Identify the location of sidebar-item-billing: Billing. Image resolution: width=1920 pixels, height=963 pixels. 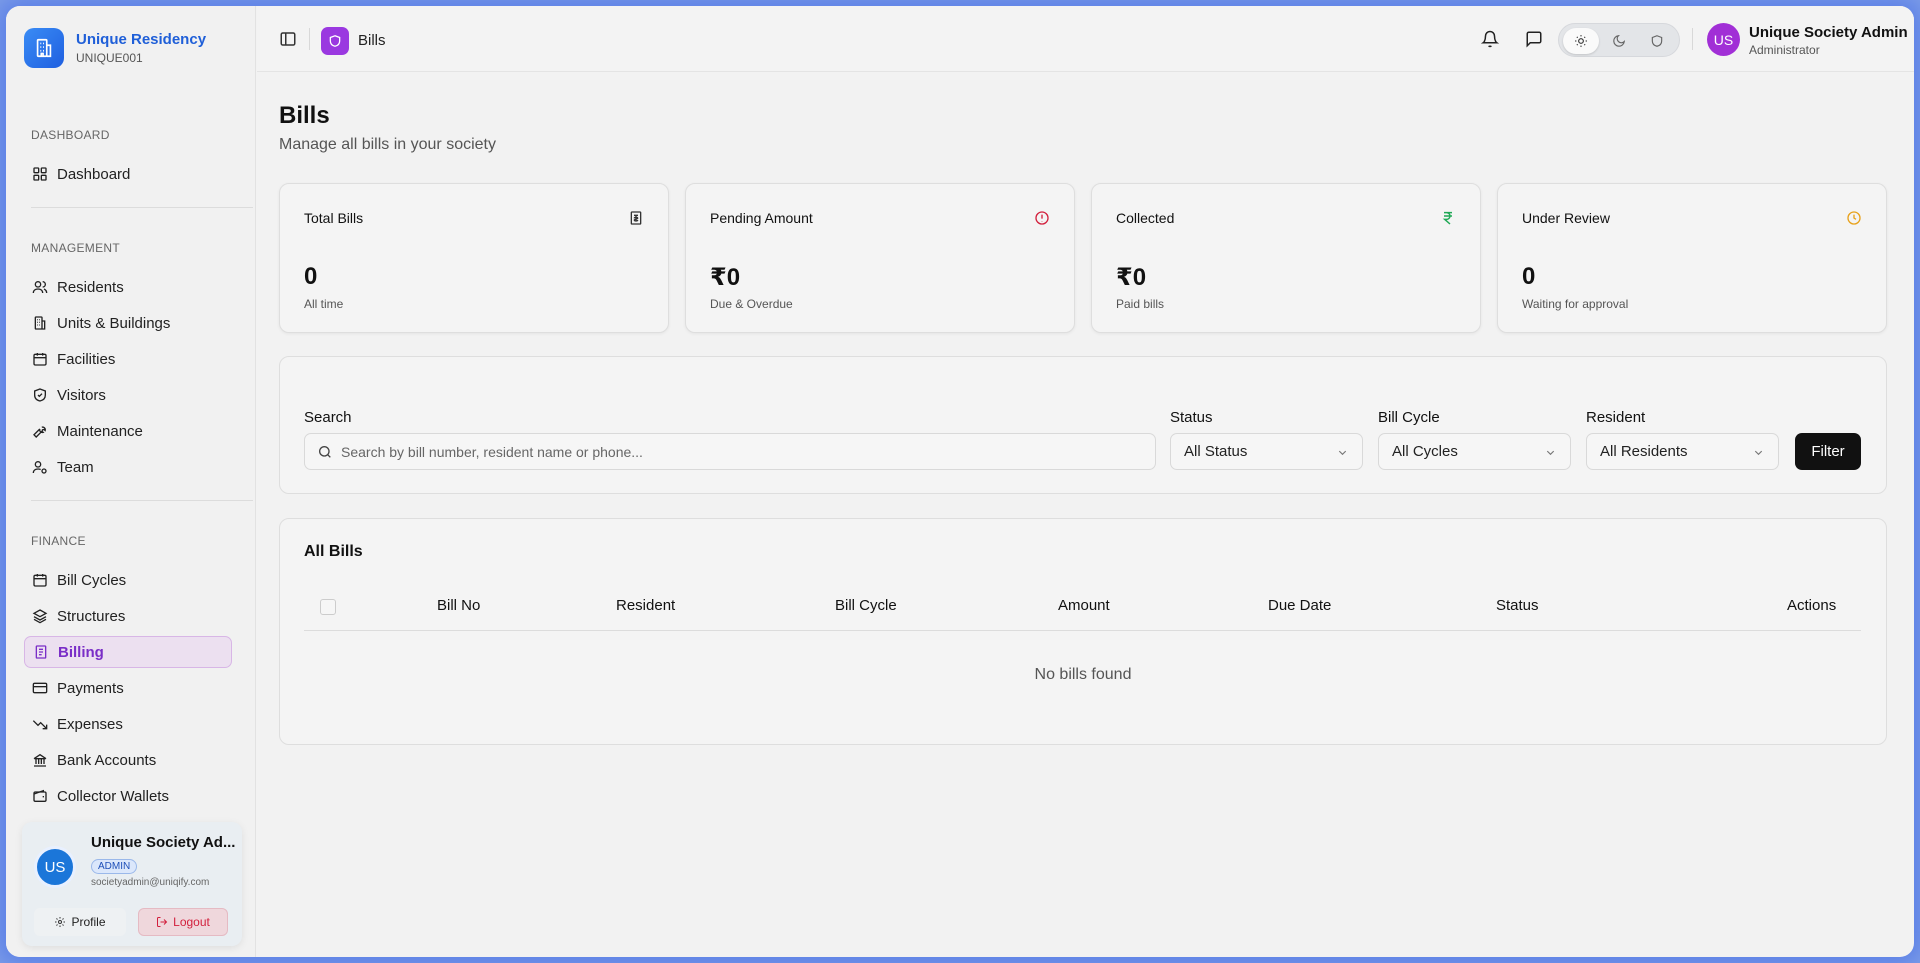
(128, 652).